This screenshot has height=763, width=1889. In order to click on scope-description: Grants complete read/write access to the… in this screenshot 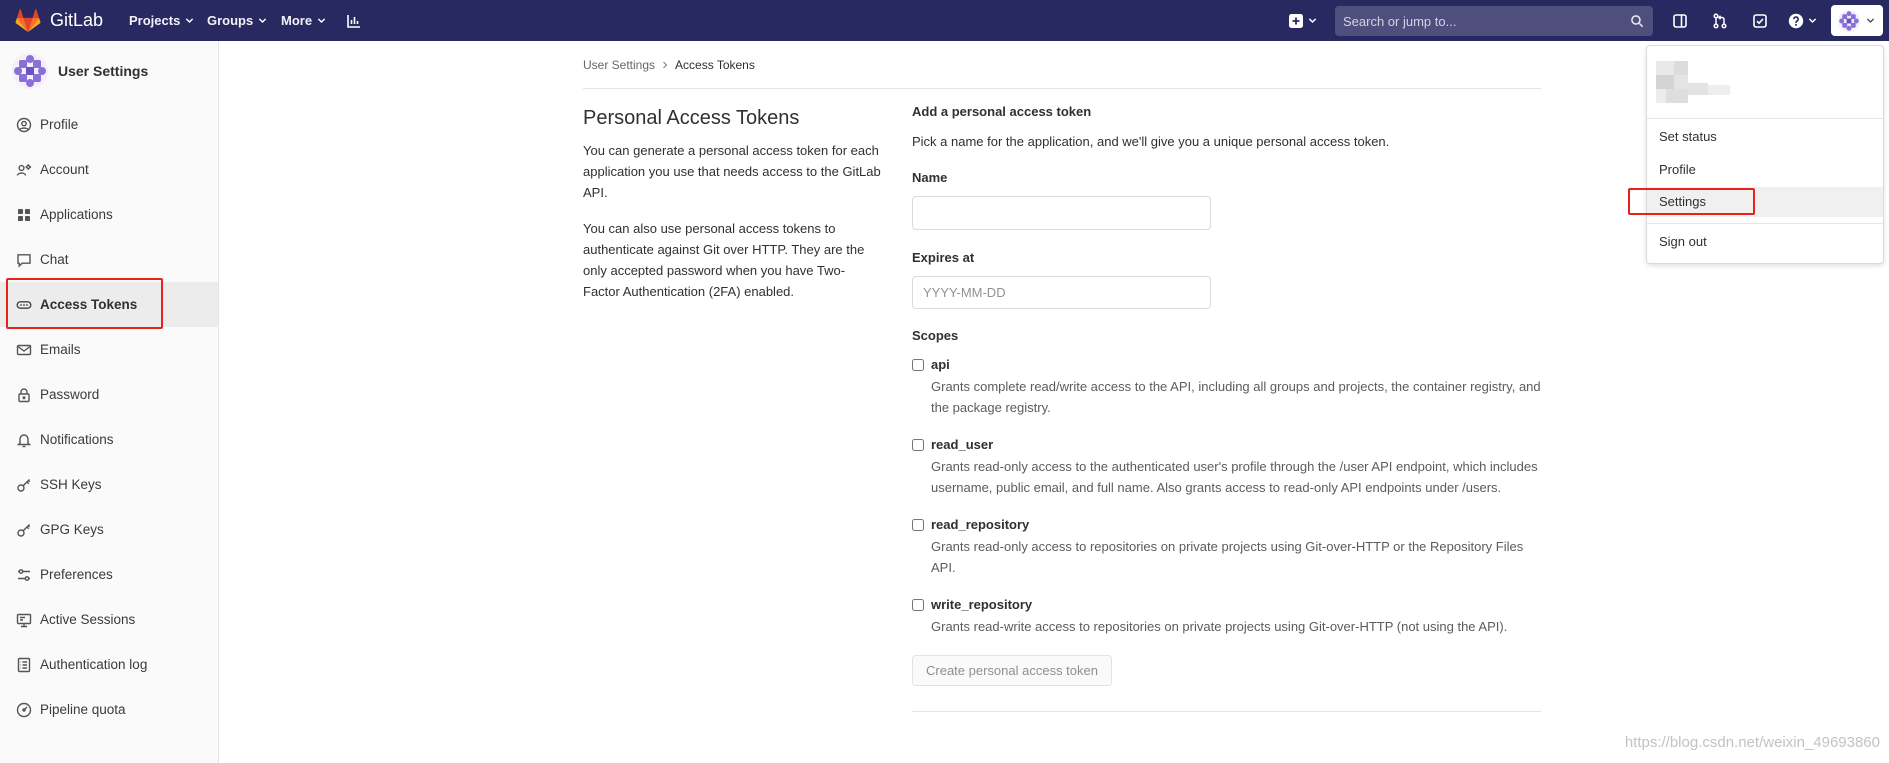, I will do `click(1236, 397)`.